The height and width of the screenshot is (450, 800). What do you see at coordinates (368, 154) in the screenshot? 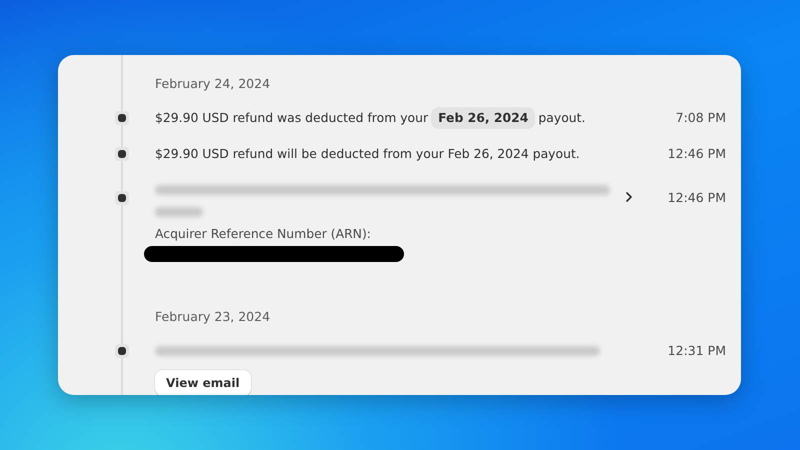
I see `event-message: $29.90 USD refund will be deducted from your Feb 26, 2024 payout.` at bounding box center [368, 154].